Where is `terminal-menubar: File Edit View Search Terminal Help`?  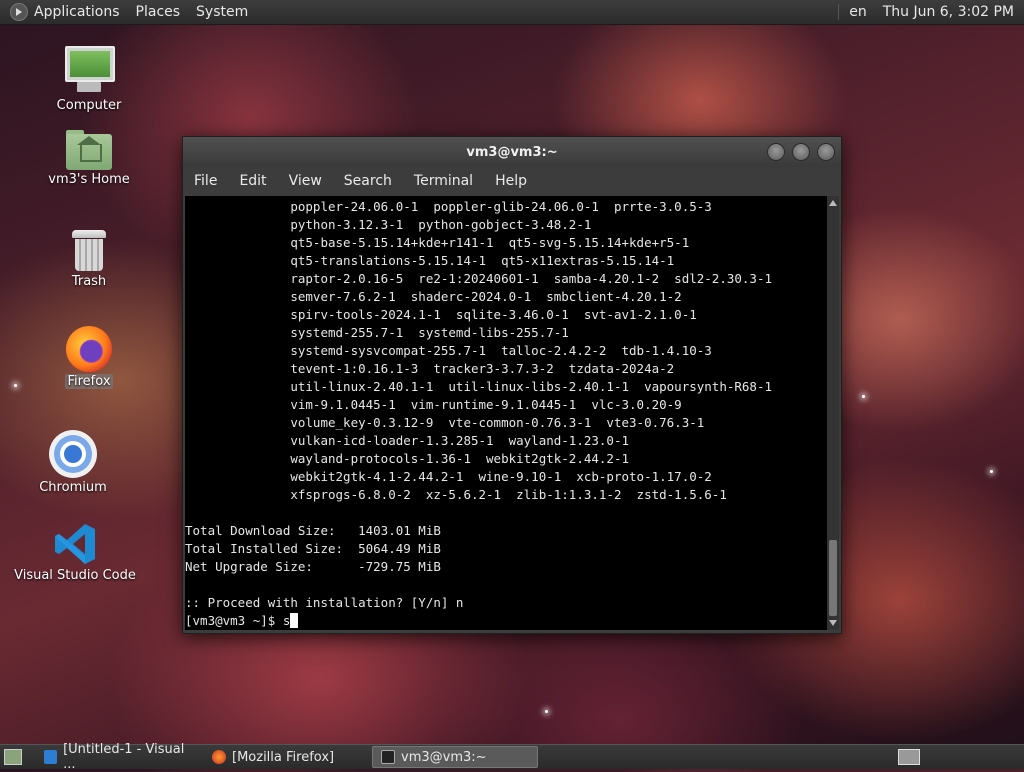 terminal-menubar: File Edit View Search Terminal Help is located at coordinates (512, 181).